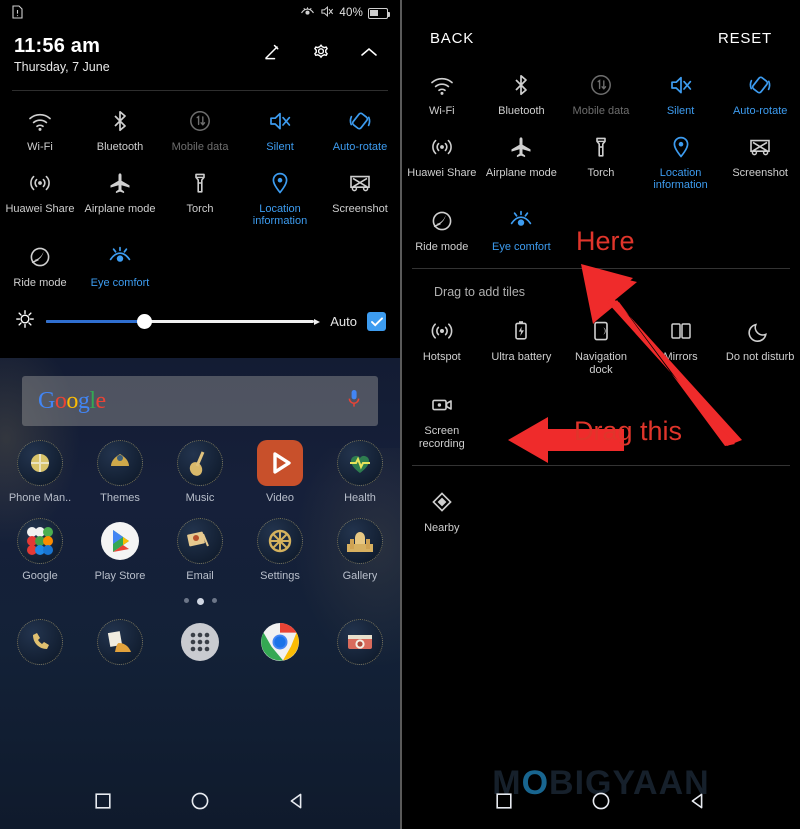 The image size is (800, 829). I want to click on quick-tile-huawei-share: Huawei Share, so click(40, 198).